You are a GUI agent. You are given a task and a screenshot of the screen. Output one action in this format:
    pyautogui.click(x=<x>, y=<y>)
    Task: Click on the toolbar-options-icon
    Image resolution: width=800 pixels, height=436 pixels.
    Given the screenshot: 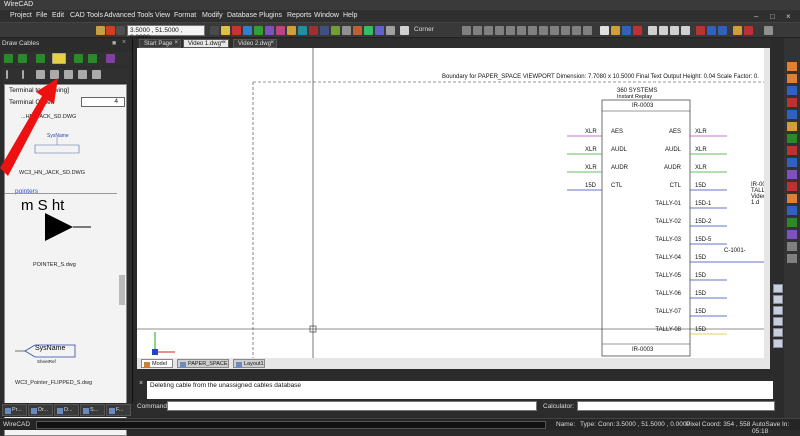 What is the action you would take?
    pyautogui.click(x=768, y=30)
    